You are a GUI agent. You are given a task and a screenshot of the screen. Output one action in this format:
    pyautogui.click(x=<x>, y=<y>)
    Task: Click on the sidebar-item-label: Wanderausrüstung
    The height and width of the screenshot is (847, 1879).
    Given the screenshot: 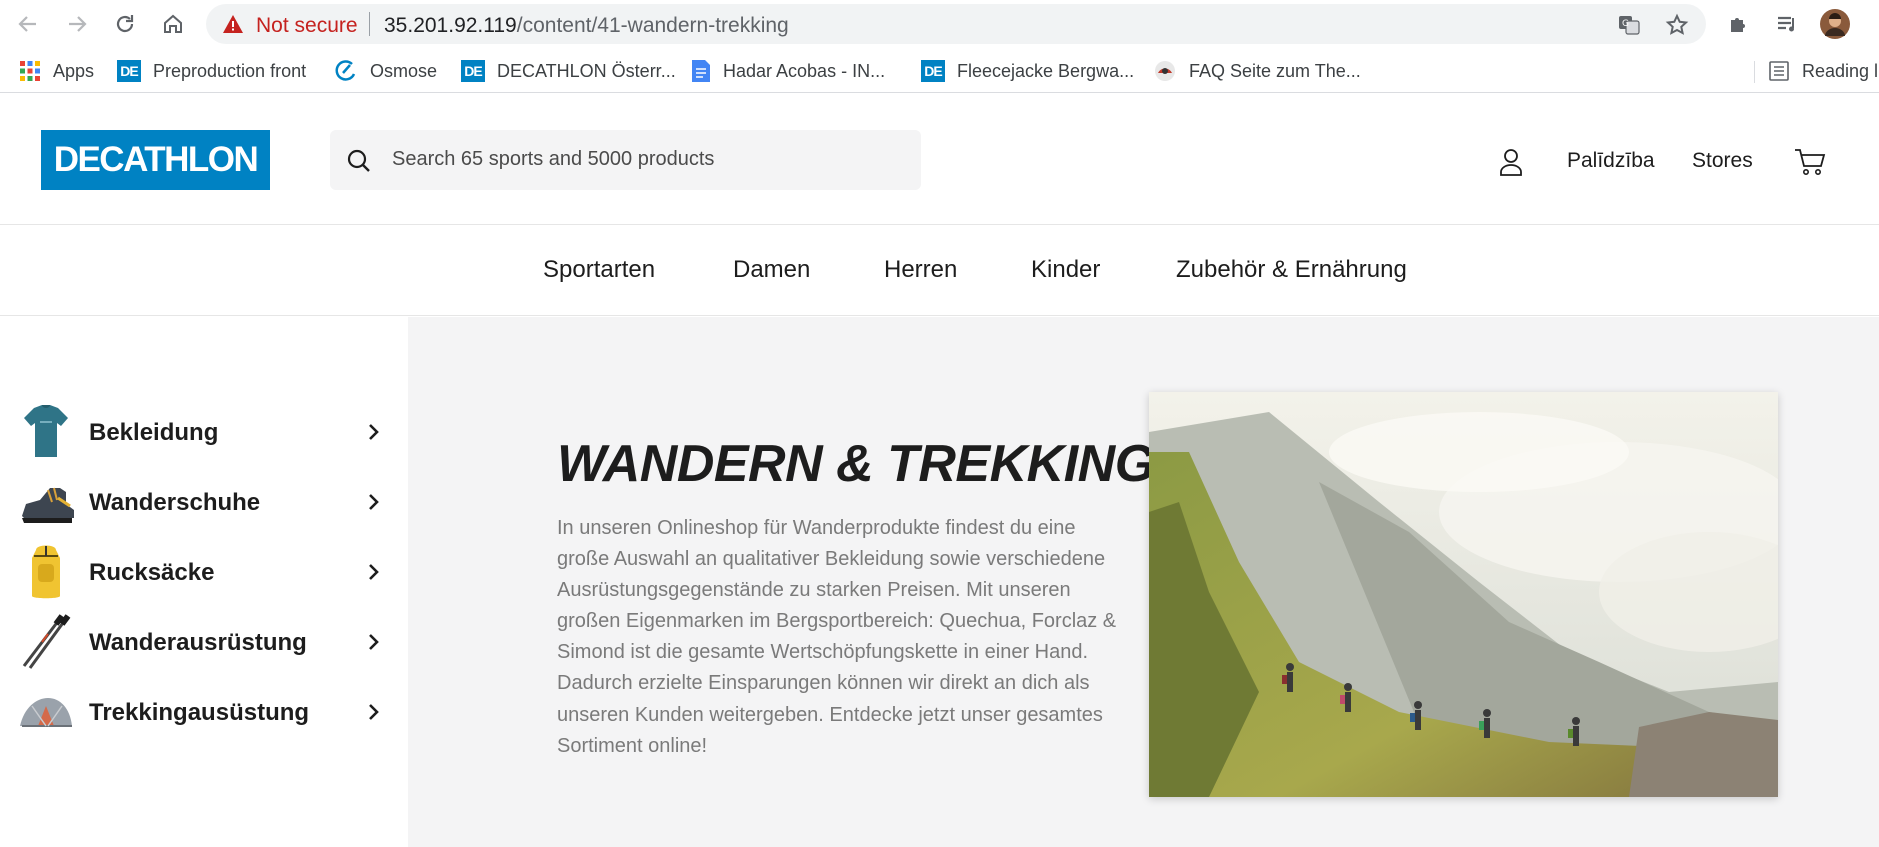 What is the action you would take?
    pyautogui.click(x=198, y=642)
    